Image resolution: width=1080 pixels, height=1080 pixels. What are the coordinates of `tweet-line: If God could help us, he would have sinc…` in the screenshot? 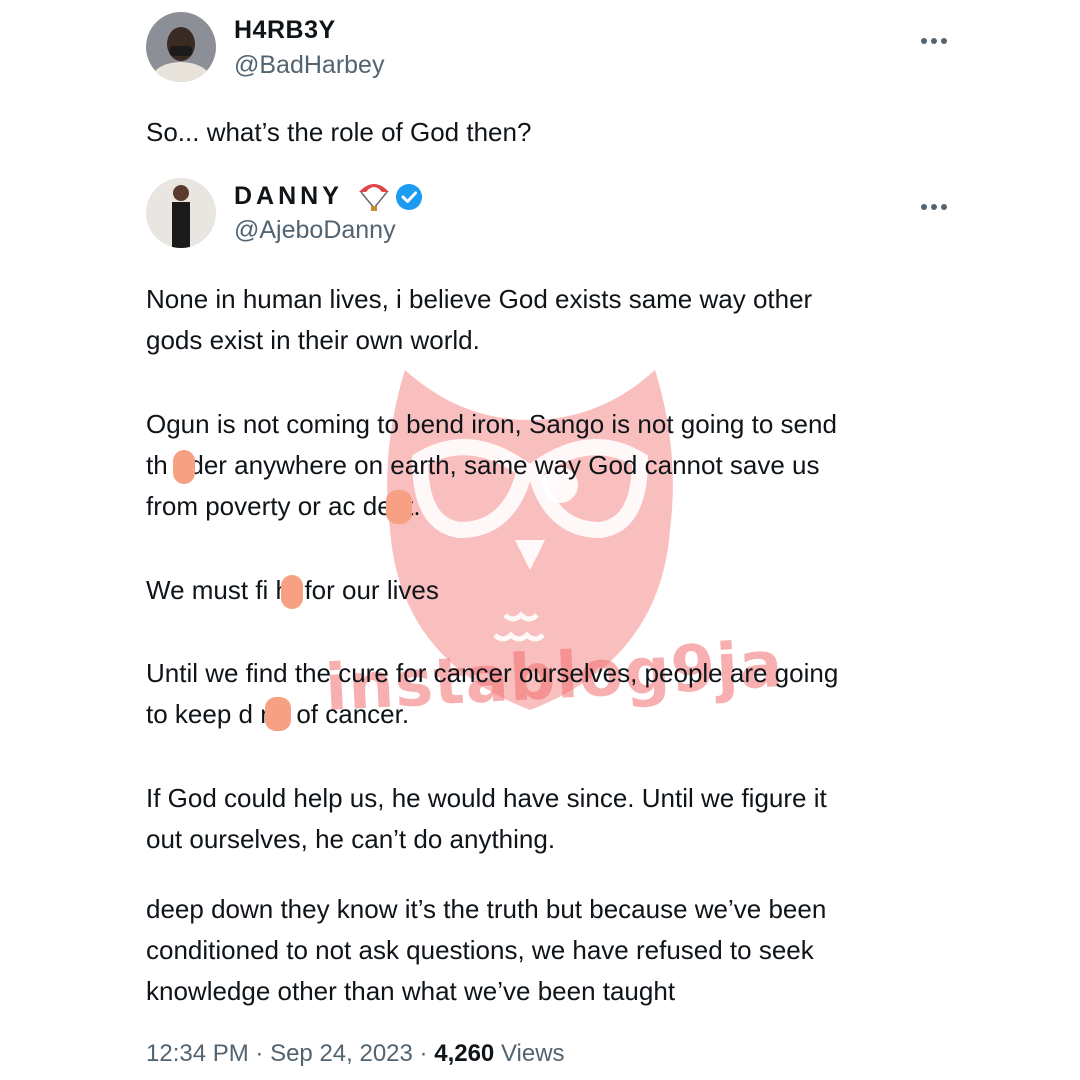 It's located at (486, 798).